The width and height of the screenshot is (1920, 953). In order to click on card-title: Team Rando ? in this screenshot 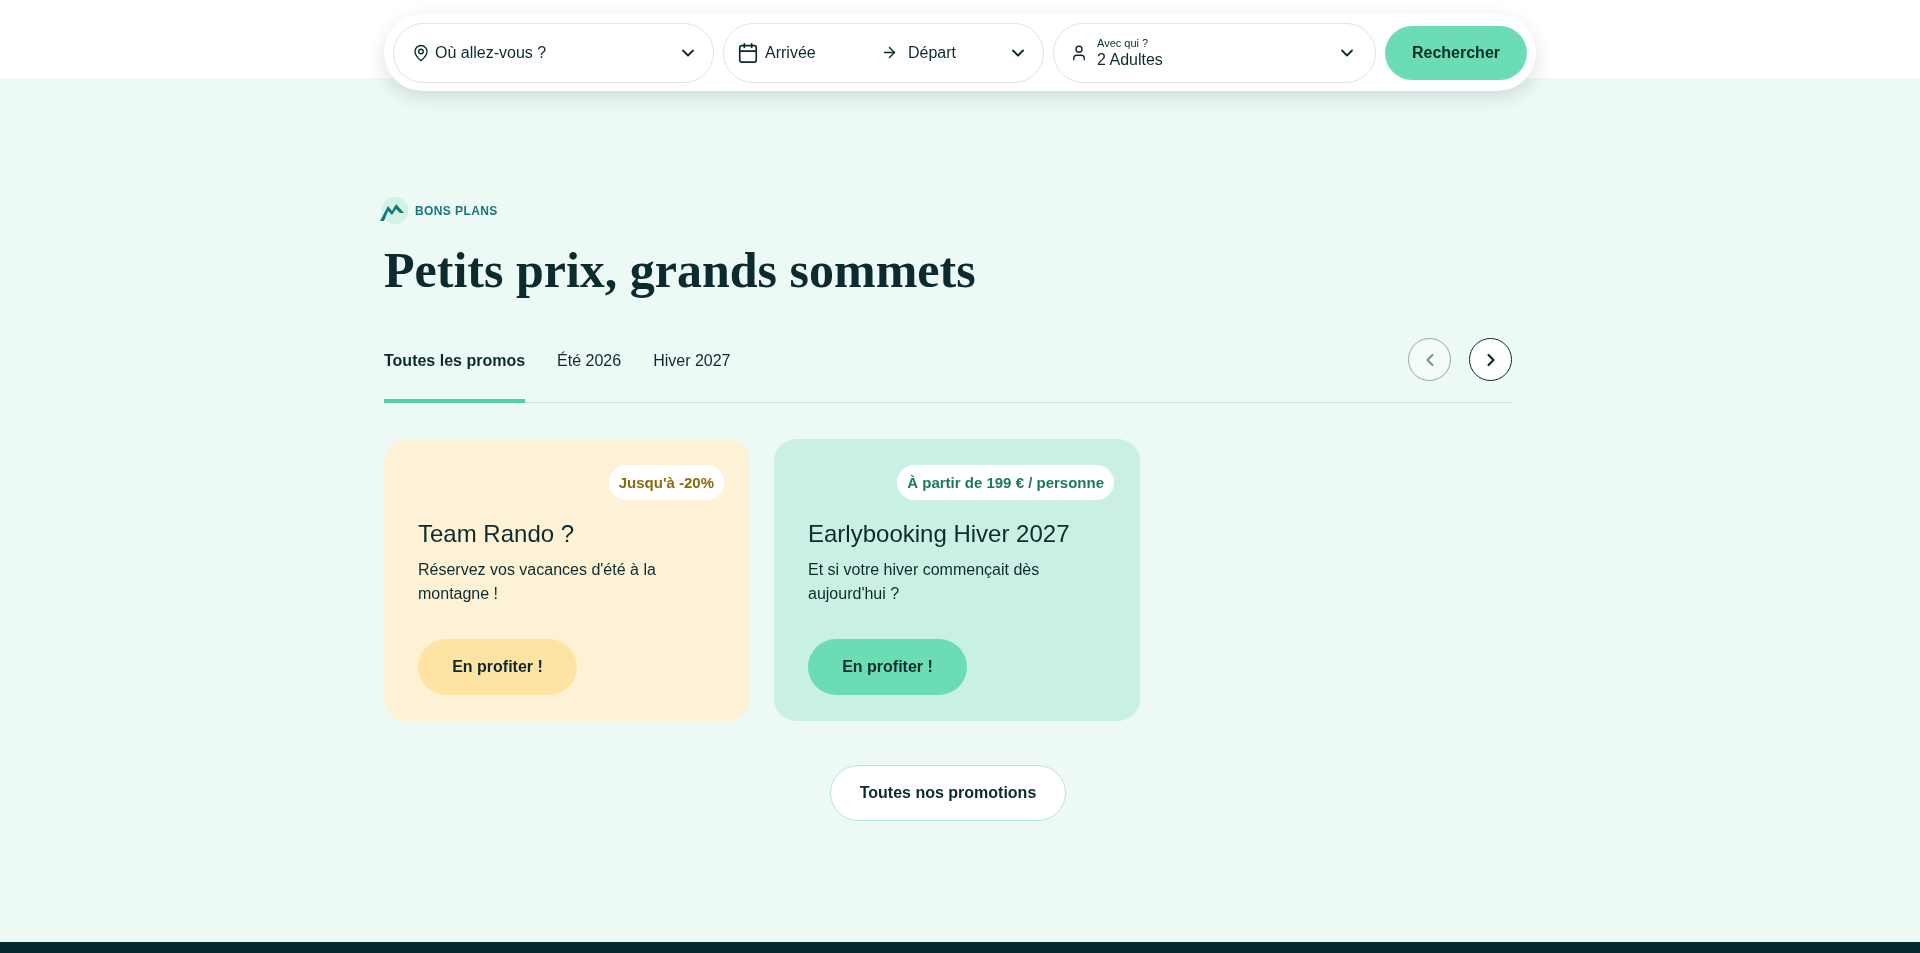, I will do `click(497, 534)`.